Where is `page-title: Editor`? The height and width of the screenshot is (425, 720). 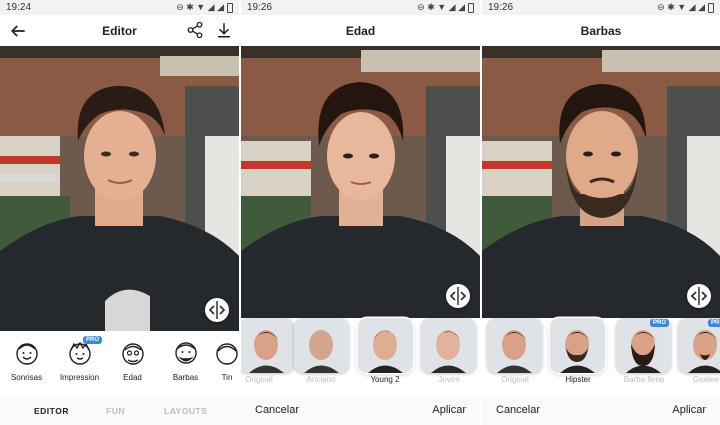
page-title: Editor is located at coordinates (119, 30).